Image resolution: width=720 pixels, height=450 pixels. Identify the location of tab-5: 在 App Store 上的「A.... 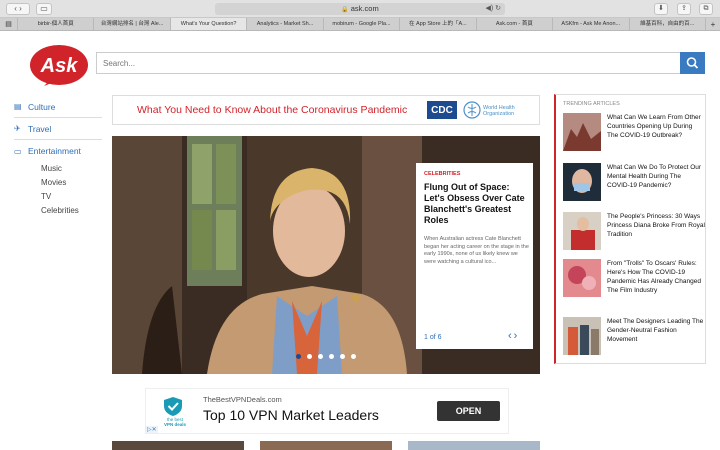
(438, 24).